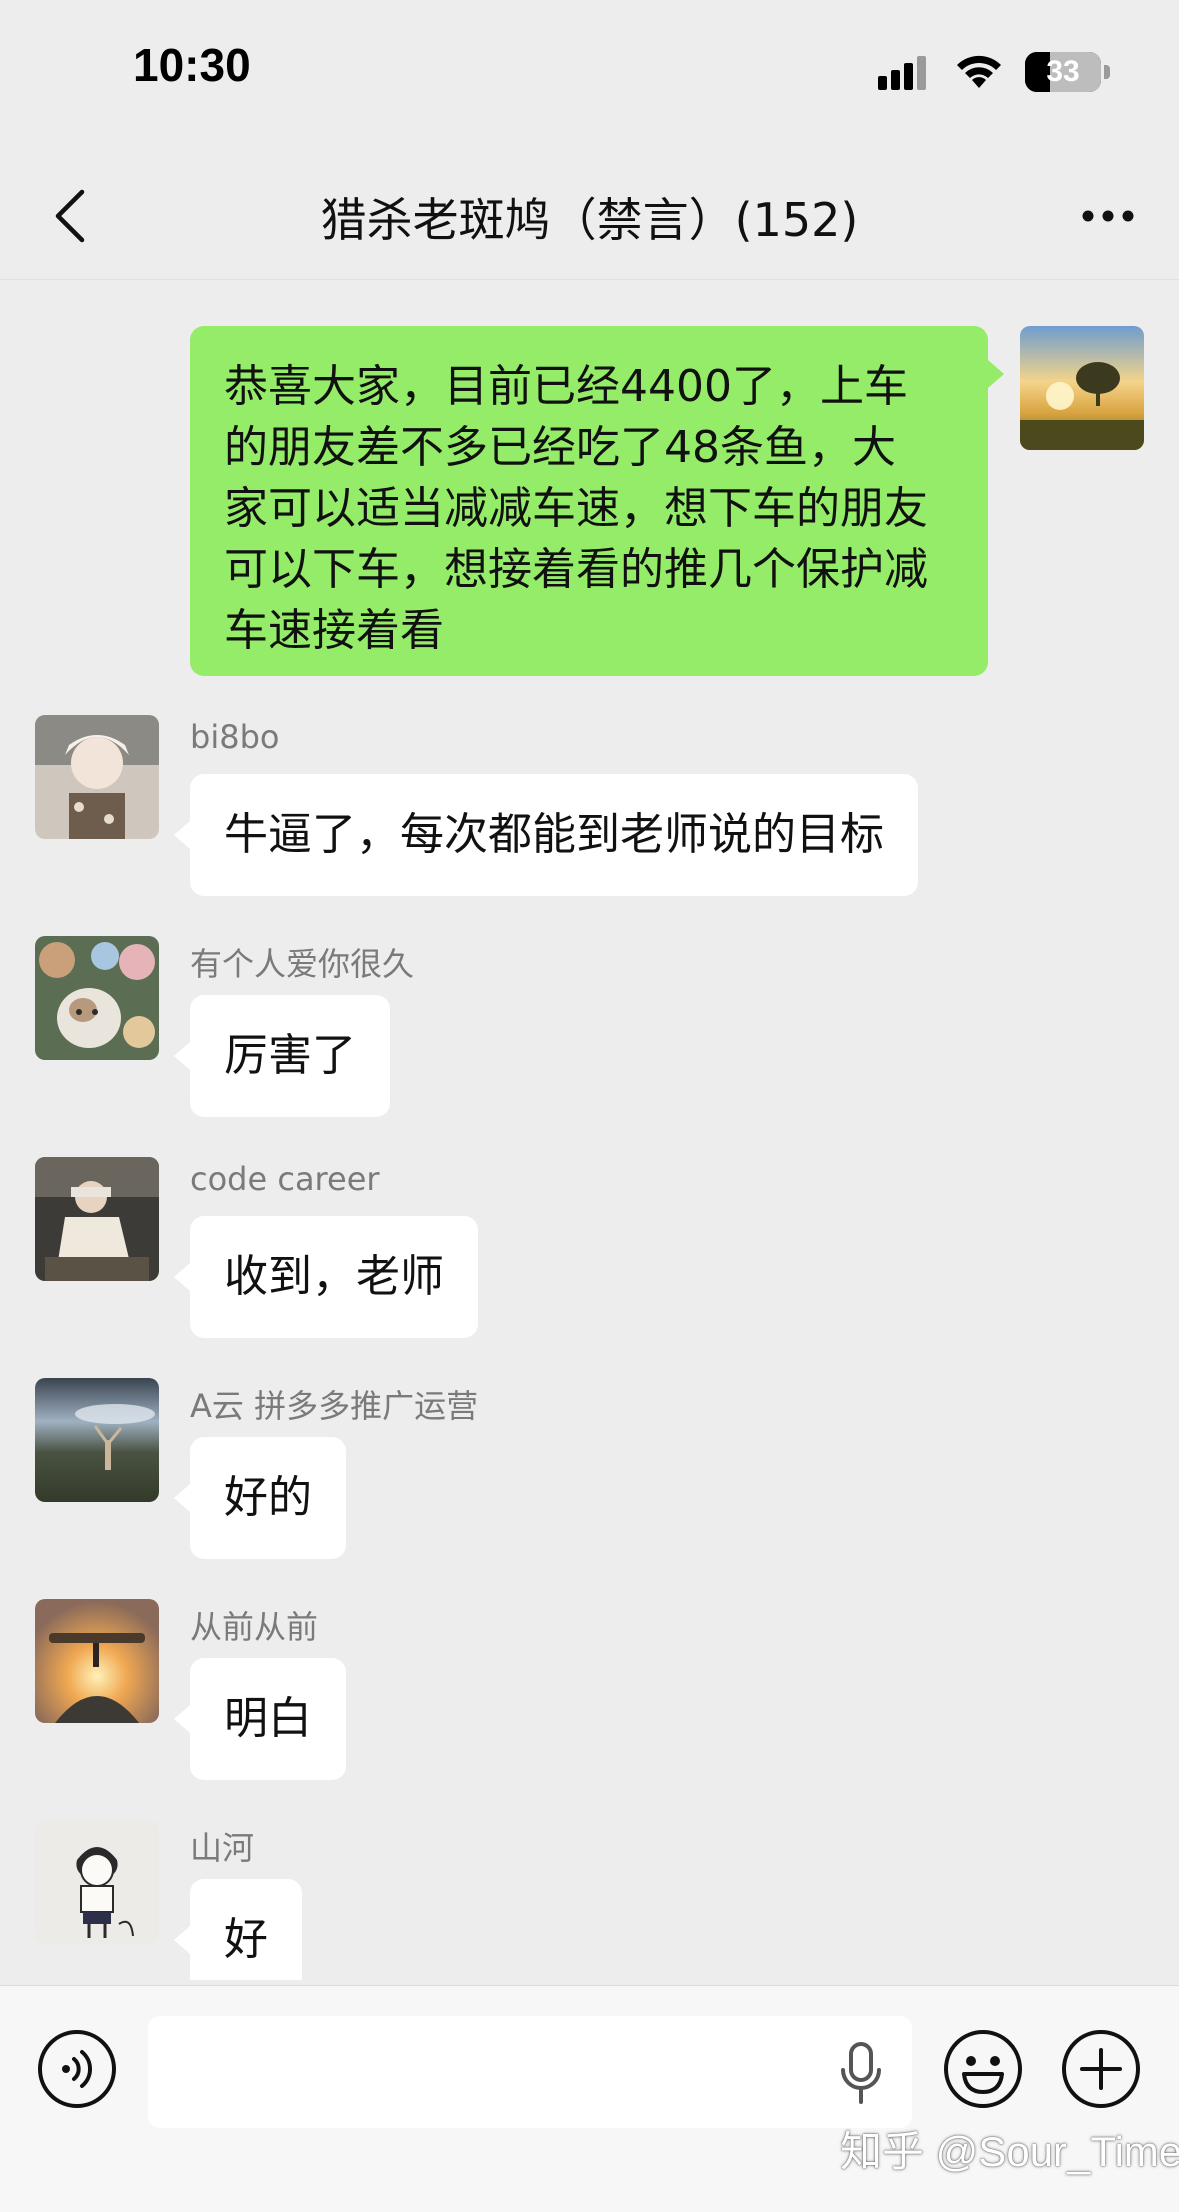 This screenshot has height=2212, width=1179. What do you see at coordinates (334, 1406) in the screenshot?
I see `sender-name: A云 拼多多推广运营` at bounding box center [334, 1406].